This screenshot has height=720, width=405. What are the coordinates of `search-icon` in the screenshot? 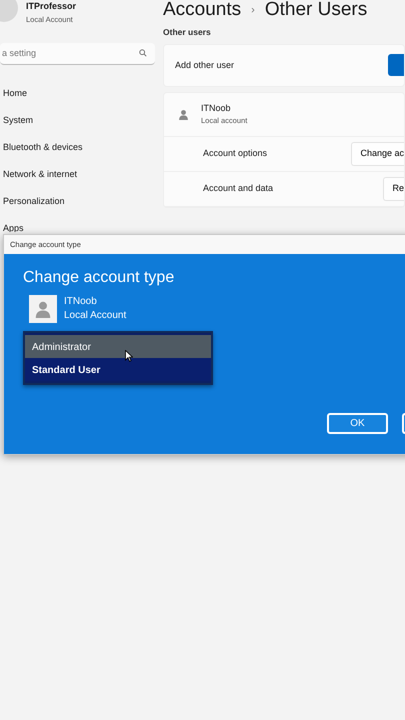 It's located at (143, 53).